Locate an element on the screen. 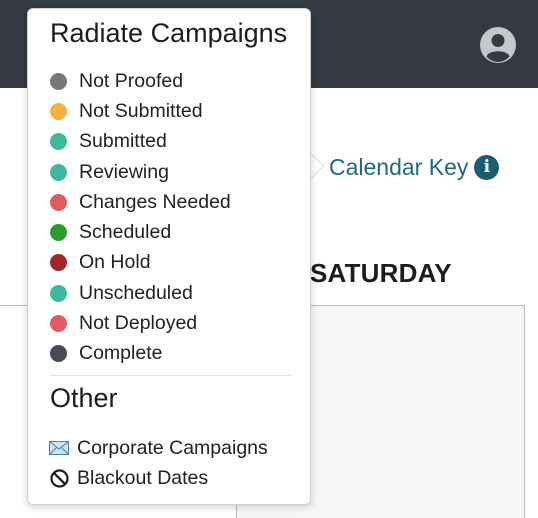 This screenshot has height=518, width=538. legend-item-corporate-campaigns: Corporate Campaigns is located at coordinates (158, 448).